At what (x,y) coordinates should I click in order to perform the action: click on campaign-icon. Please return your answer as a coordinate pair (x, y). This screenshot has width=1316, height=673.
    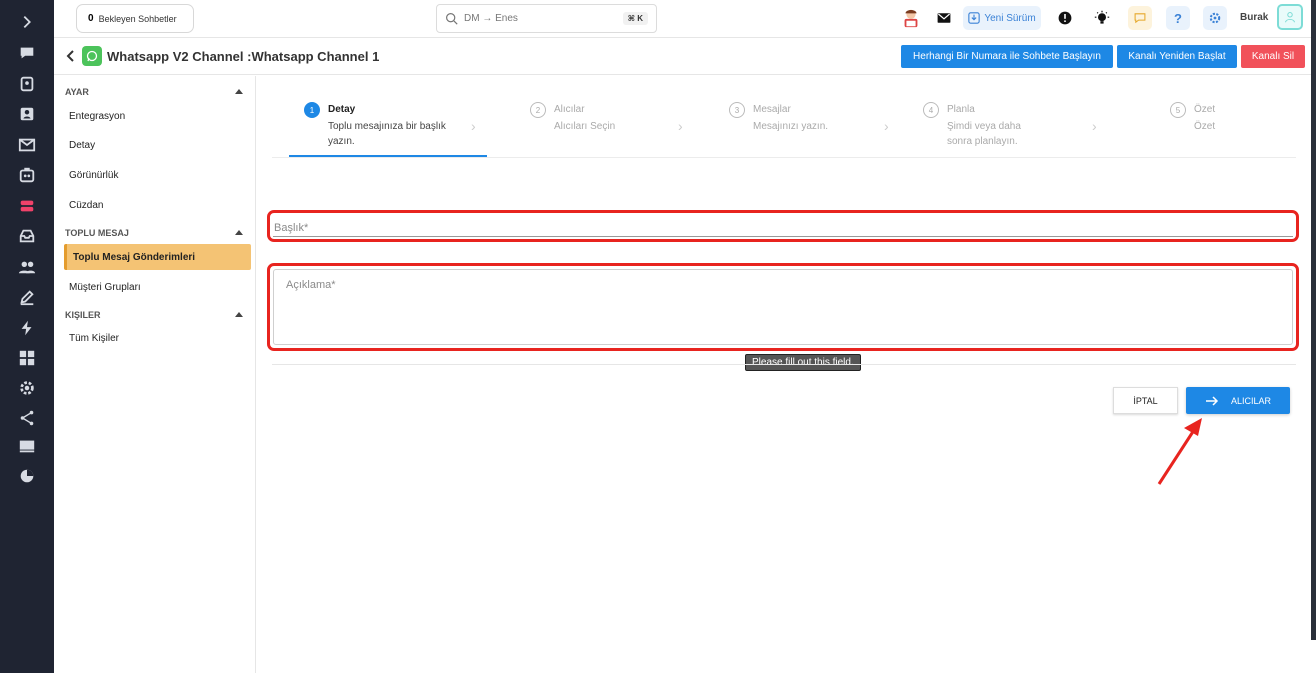
    Looking at the image, I should click on (27, 206).